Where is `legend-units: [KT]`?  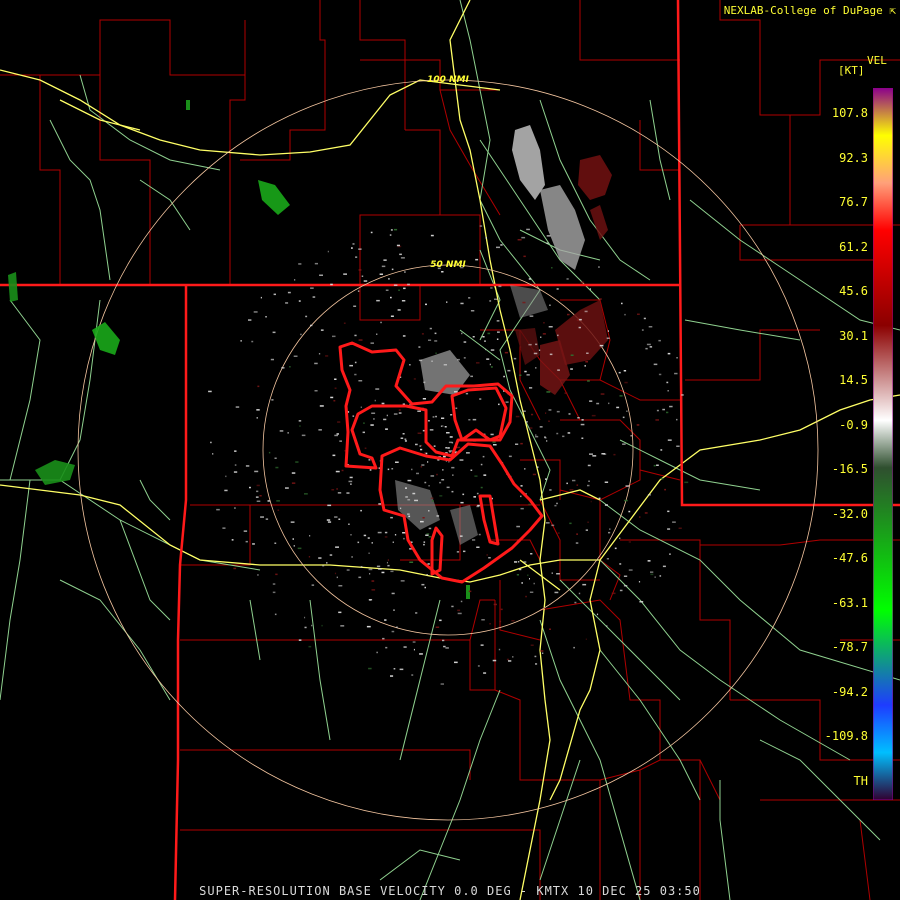
legend-units: [KT] is located at coordinates (851, 70).